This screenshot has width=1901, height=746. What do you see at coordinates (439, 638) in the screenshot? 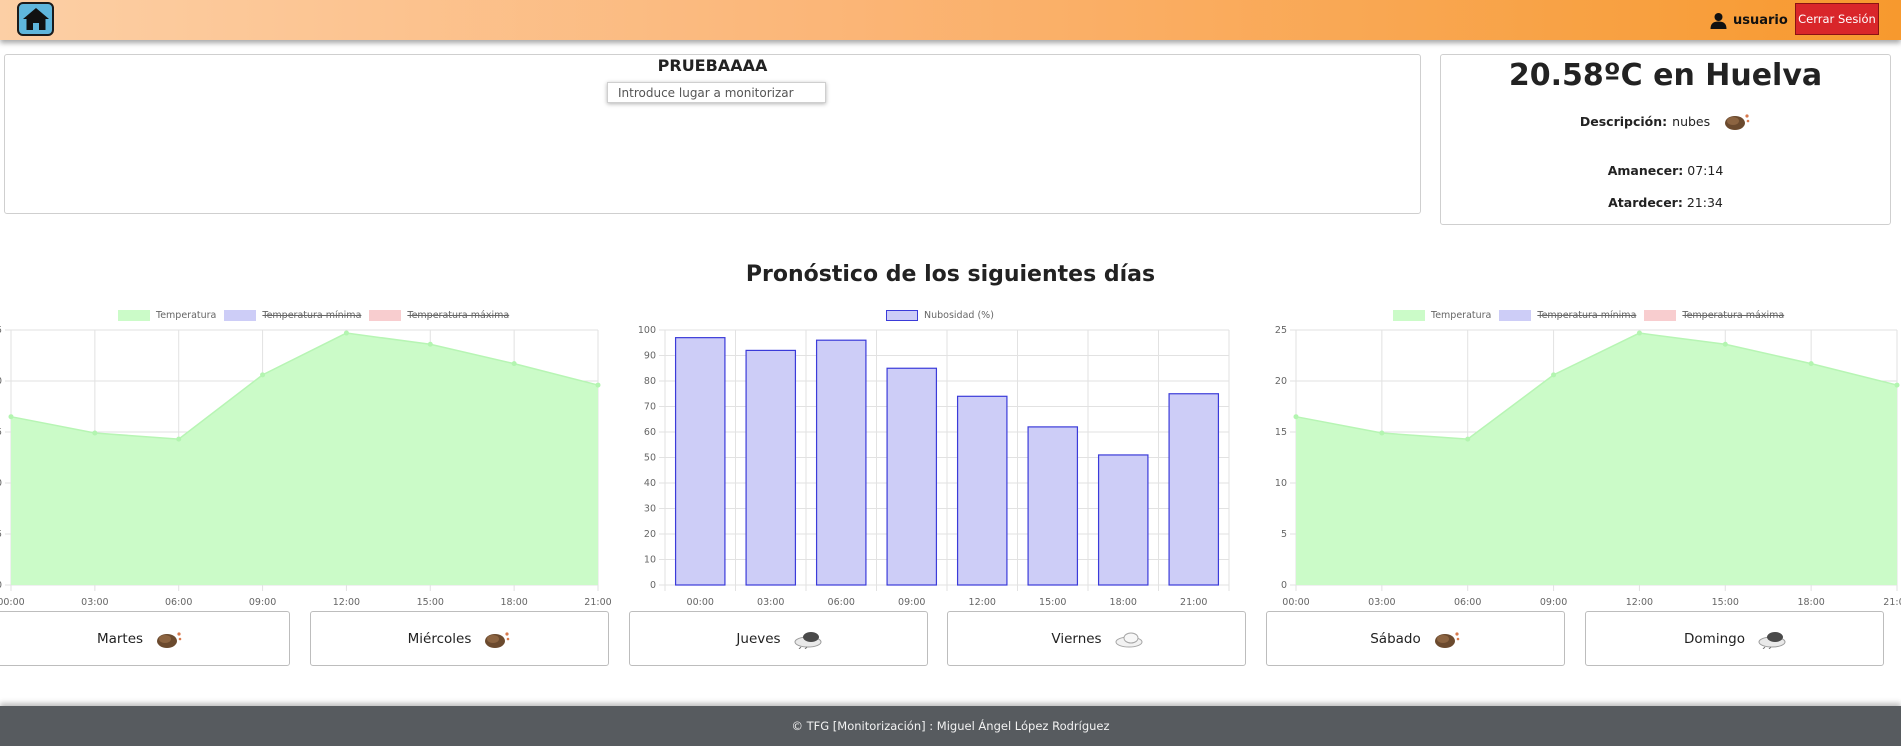
I see `day-label: Miércoles` at bounding box center [439, 638].